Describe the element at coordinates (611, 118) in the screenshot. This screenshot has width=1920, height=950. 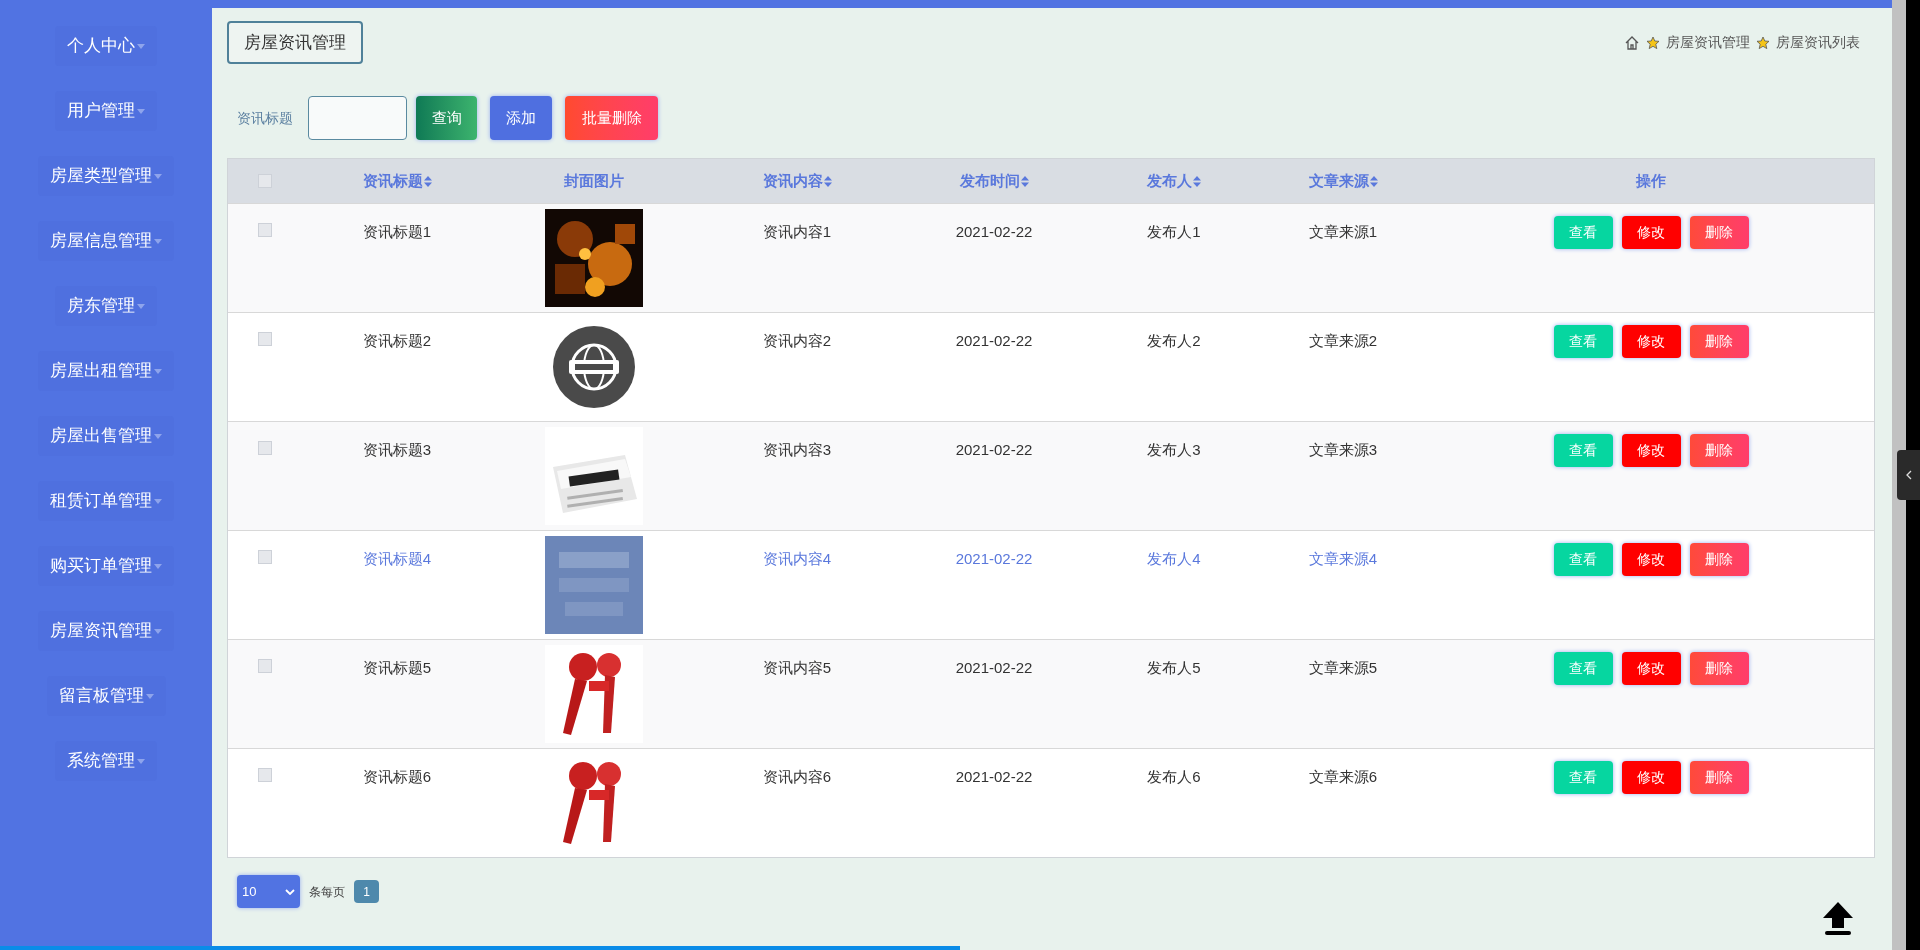
I see `toolbar-button: 批量删除` at that location.